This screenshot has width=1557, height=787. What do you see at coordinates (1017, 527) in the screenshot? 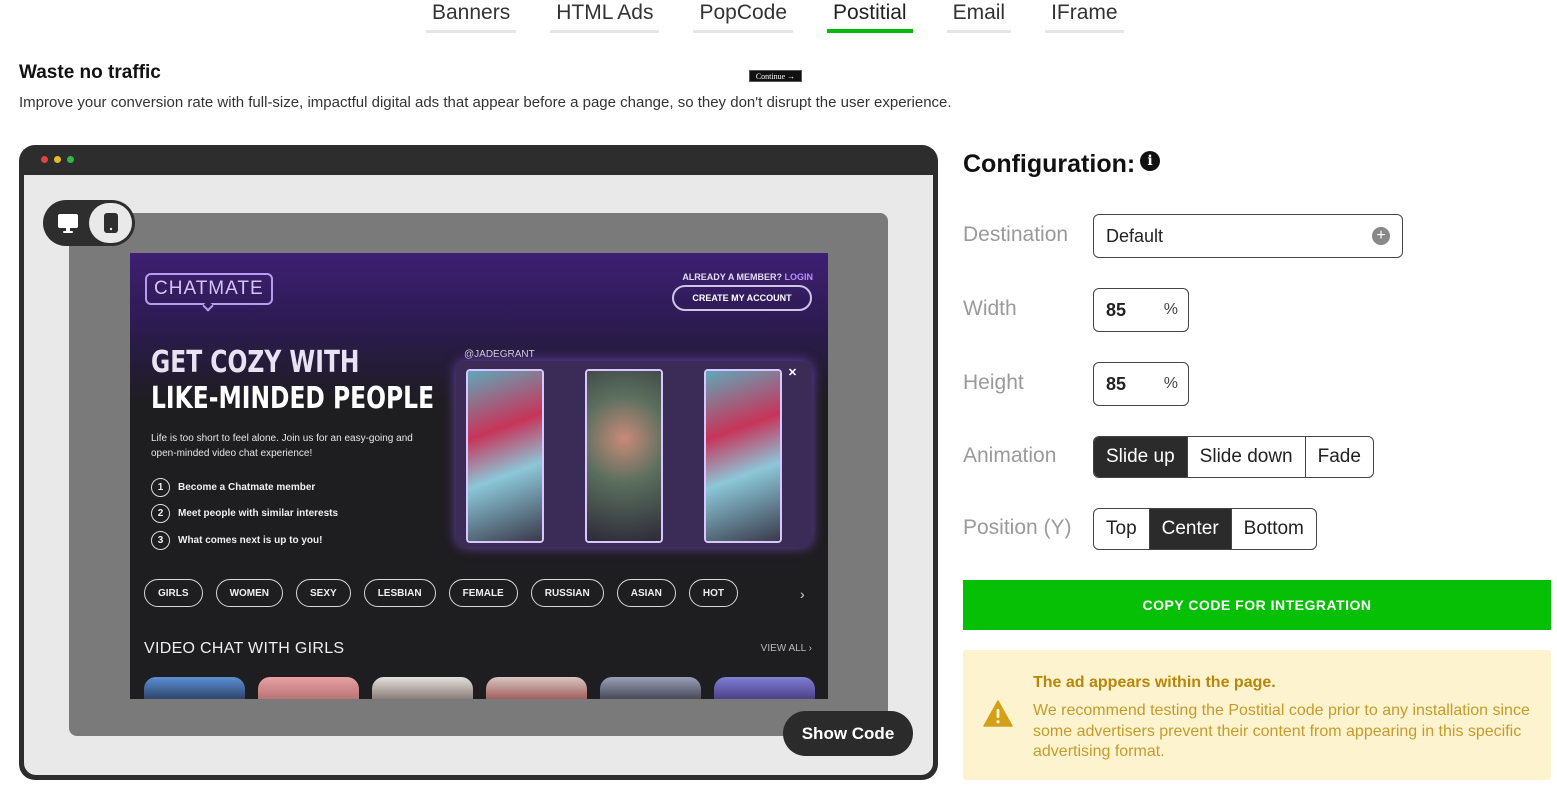
I see `position-label: Position (Y)` at bounding box center [1017, 527].